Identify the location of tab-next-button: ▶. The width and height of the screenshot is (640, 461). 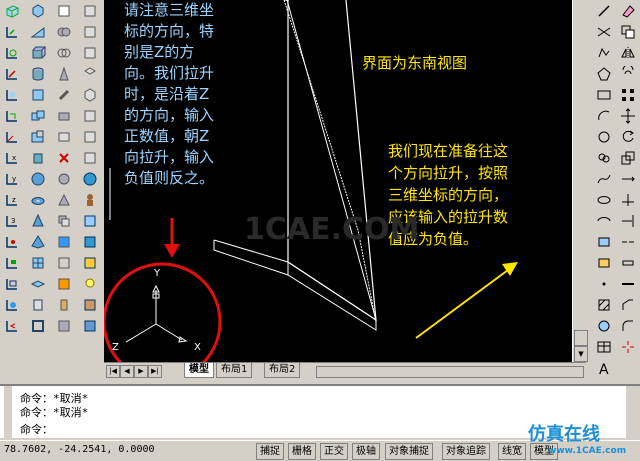
(141, 371).